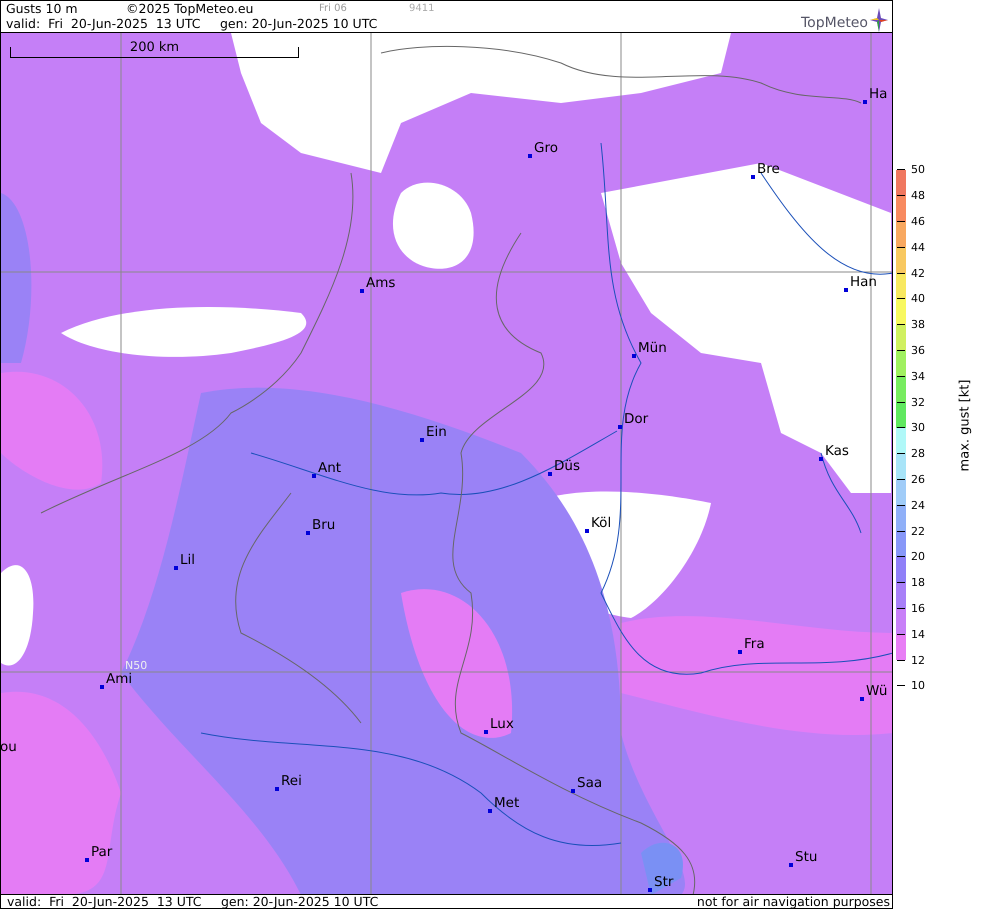 This screenshot has width=983, height=909. I want to click on tick-label: 22, so click(918, 531).